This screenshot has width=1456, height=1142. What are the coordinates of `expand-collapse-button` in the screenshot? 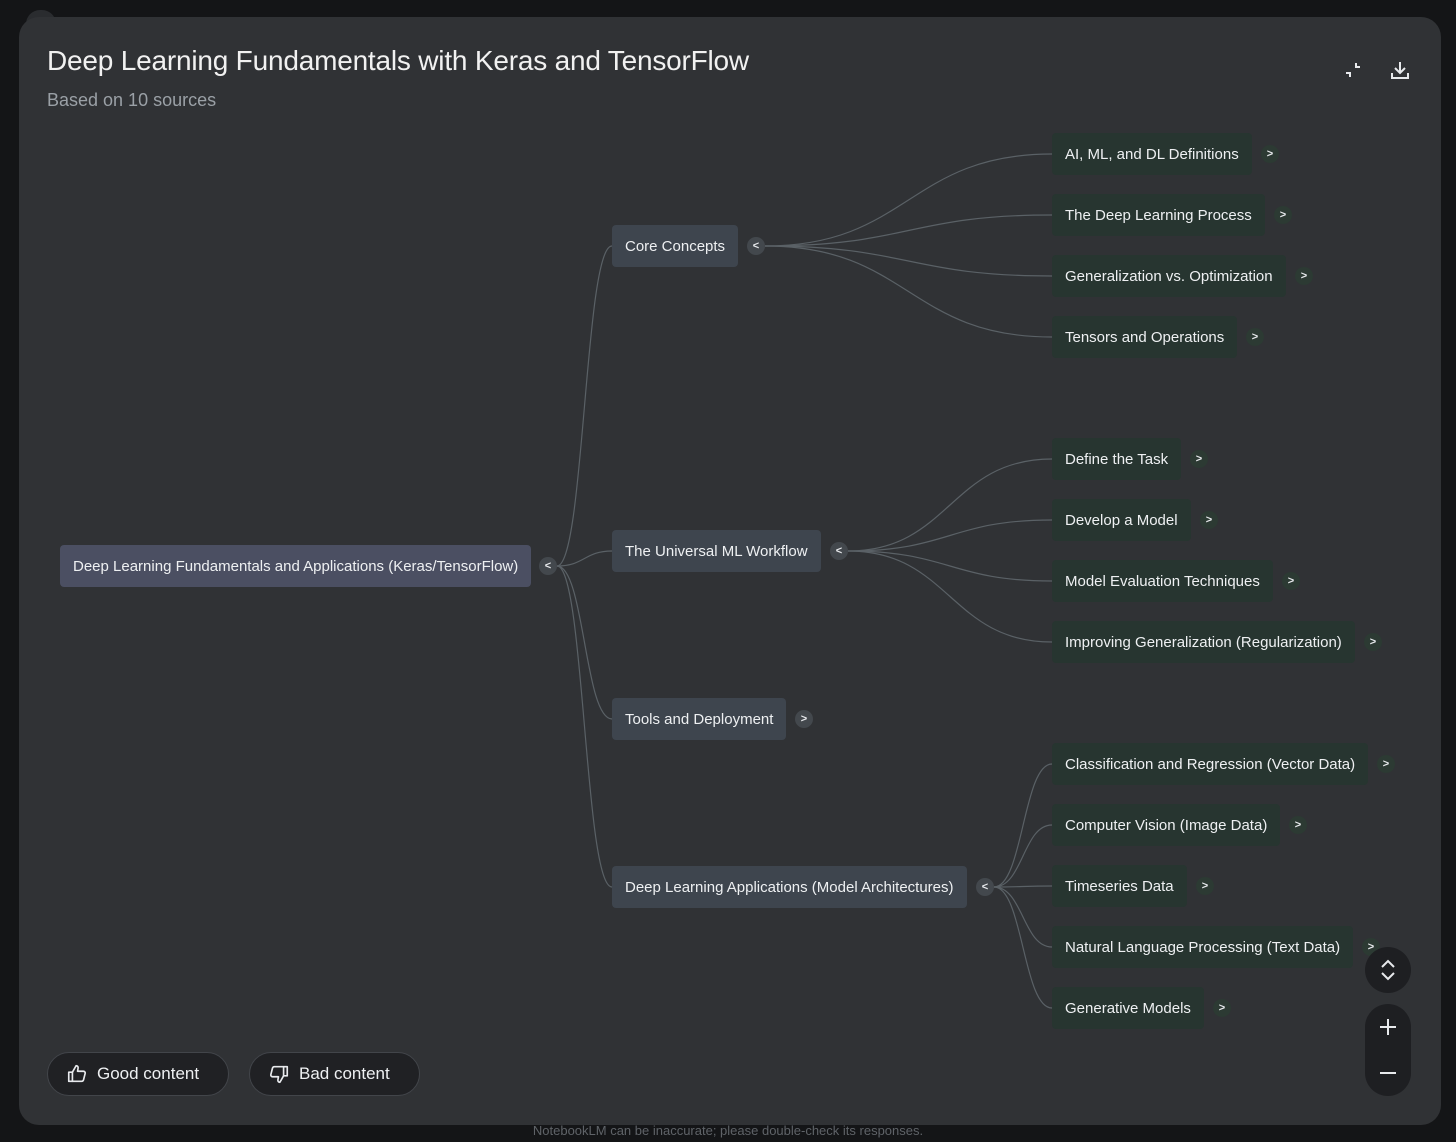 It's located at (1388, 970).